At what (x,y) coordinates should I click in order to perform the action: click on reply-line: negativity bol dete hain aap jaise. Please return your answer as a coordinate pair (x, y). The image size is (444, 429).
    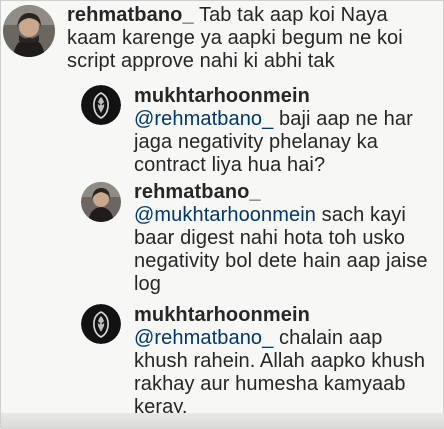
    Looking at the image, I should click on (281, 261).